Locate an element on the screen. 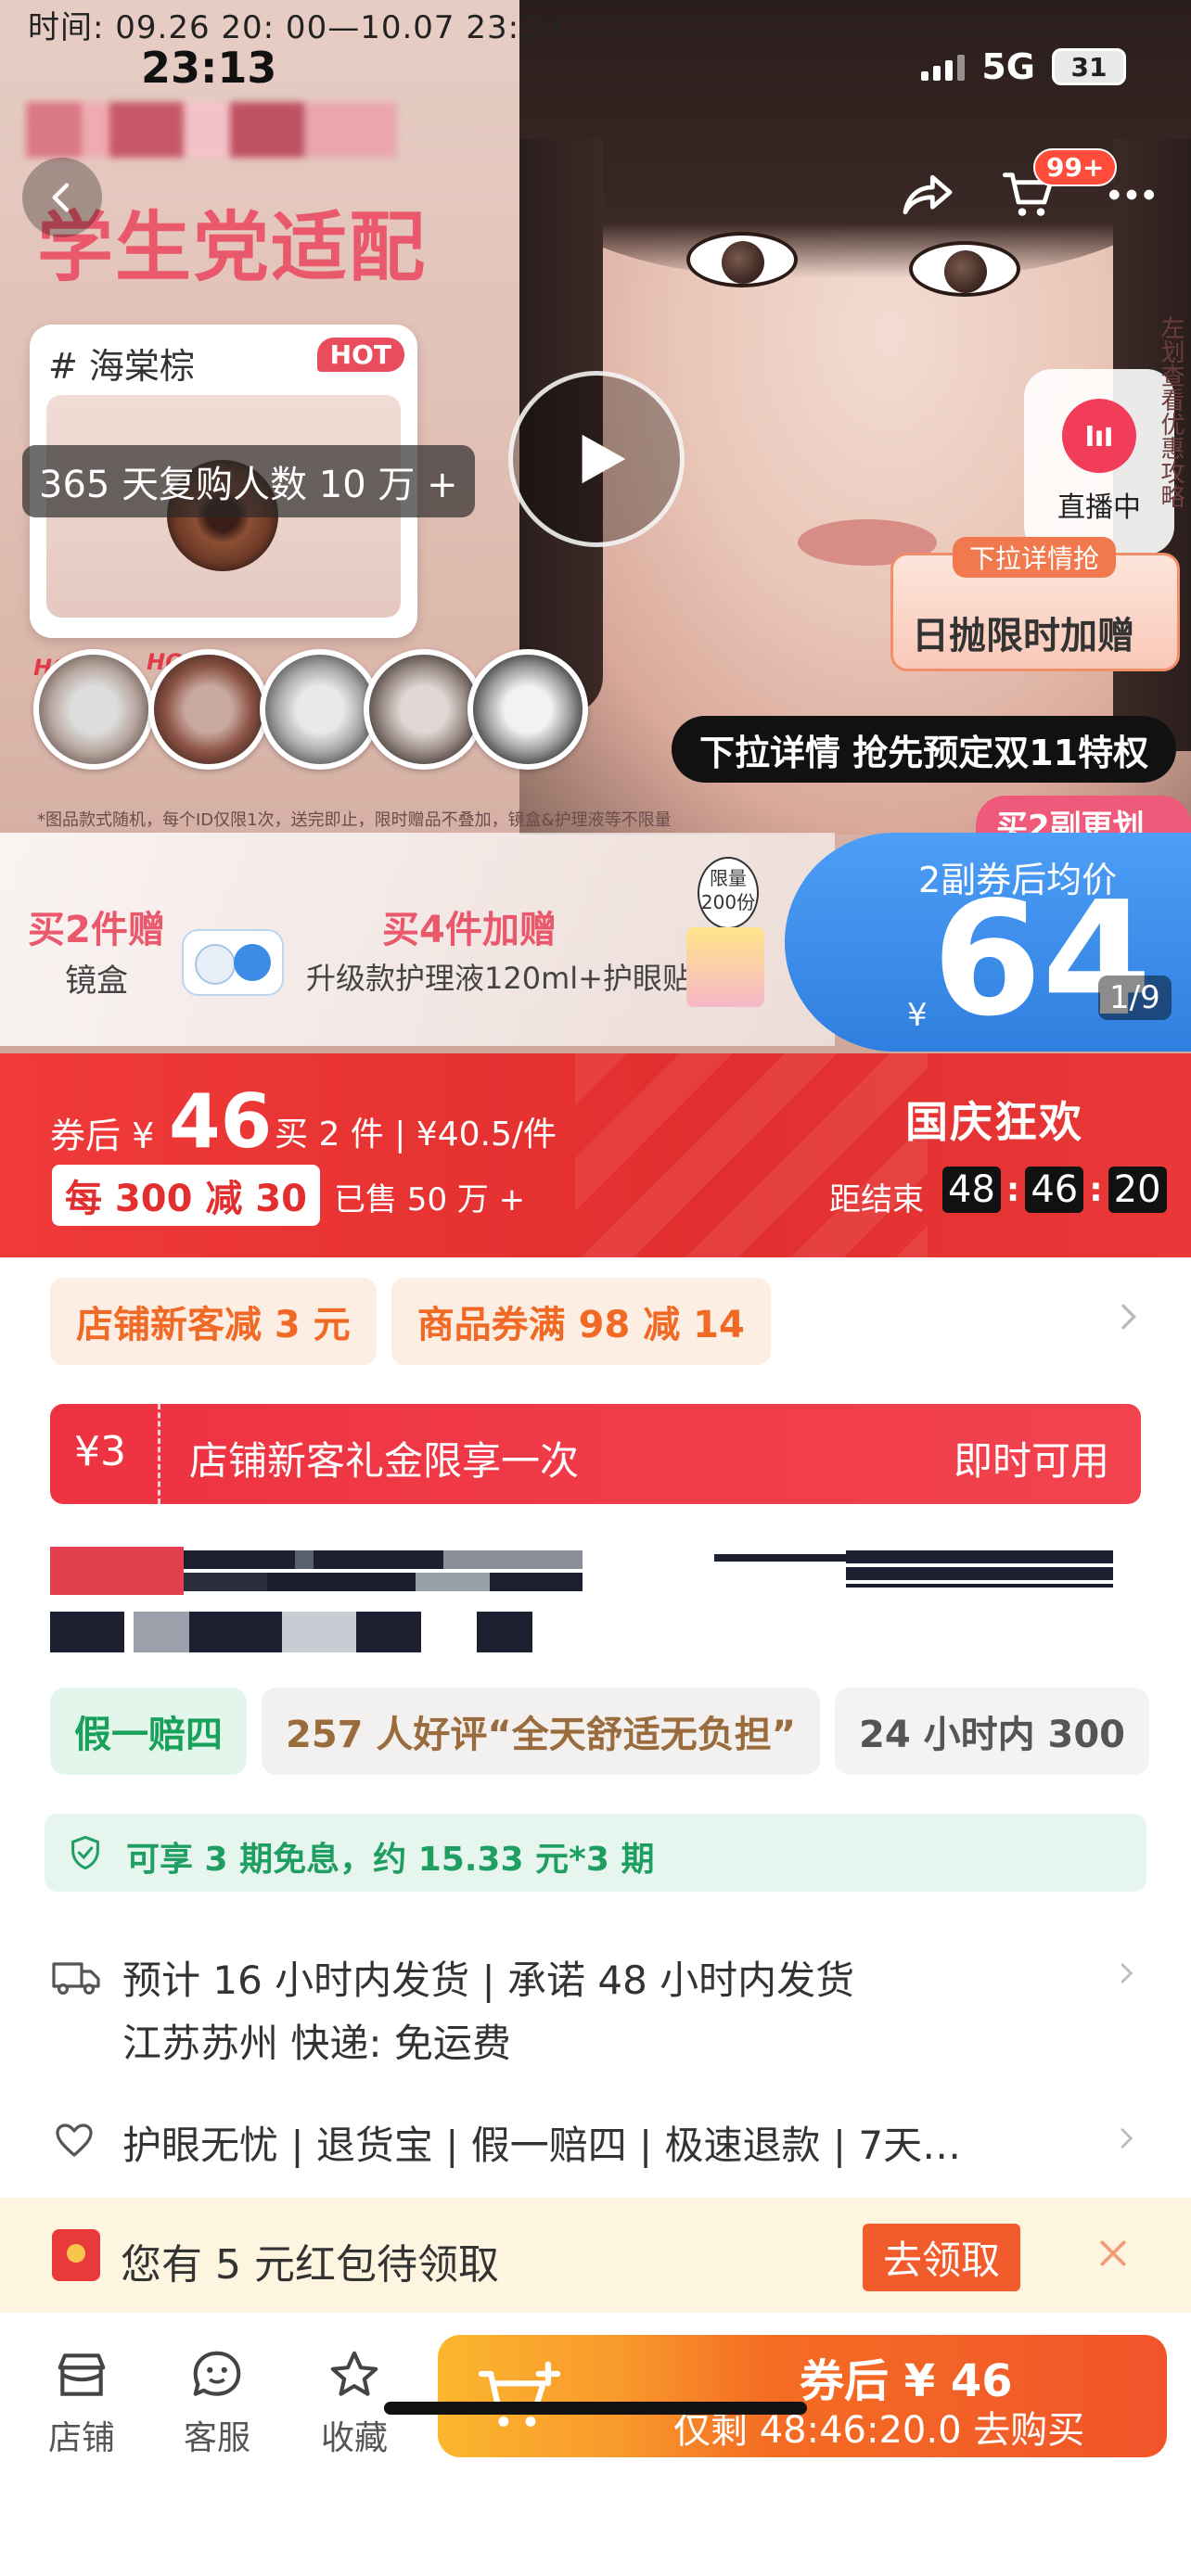 The width and height of the screenshot is (1191, 2576). battery-icon: 31 is located at coordinates (1089, 66).